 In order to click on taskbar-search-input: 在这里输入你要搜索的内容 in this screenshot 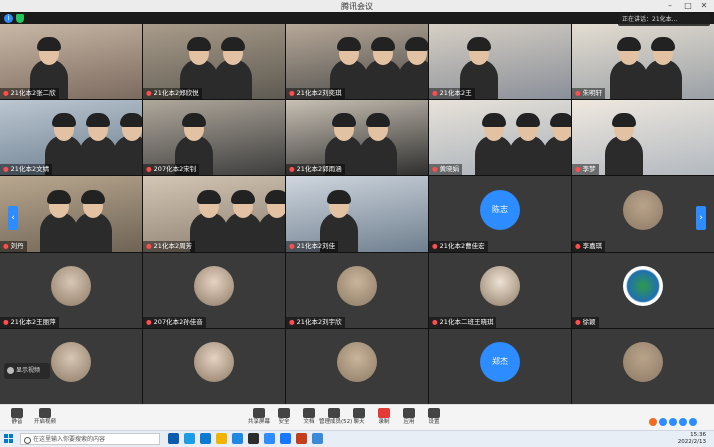, I will do `click(90, 439)`.